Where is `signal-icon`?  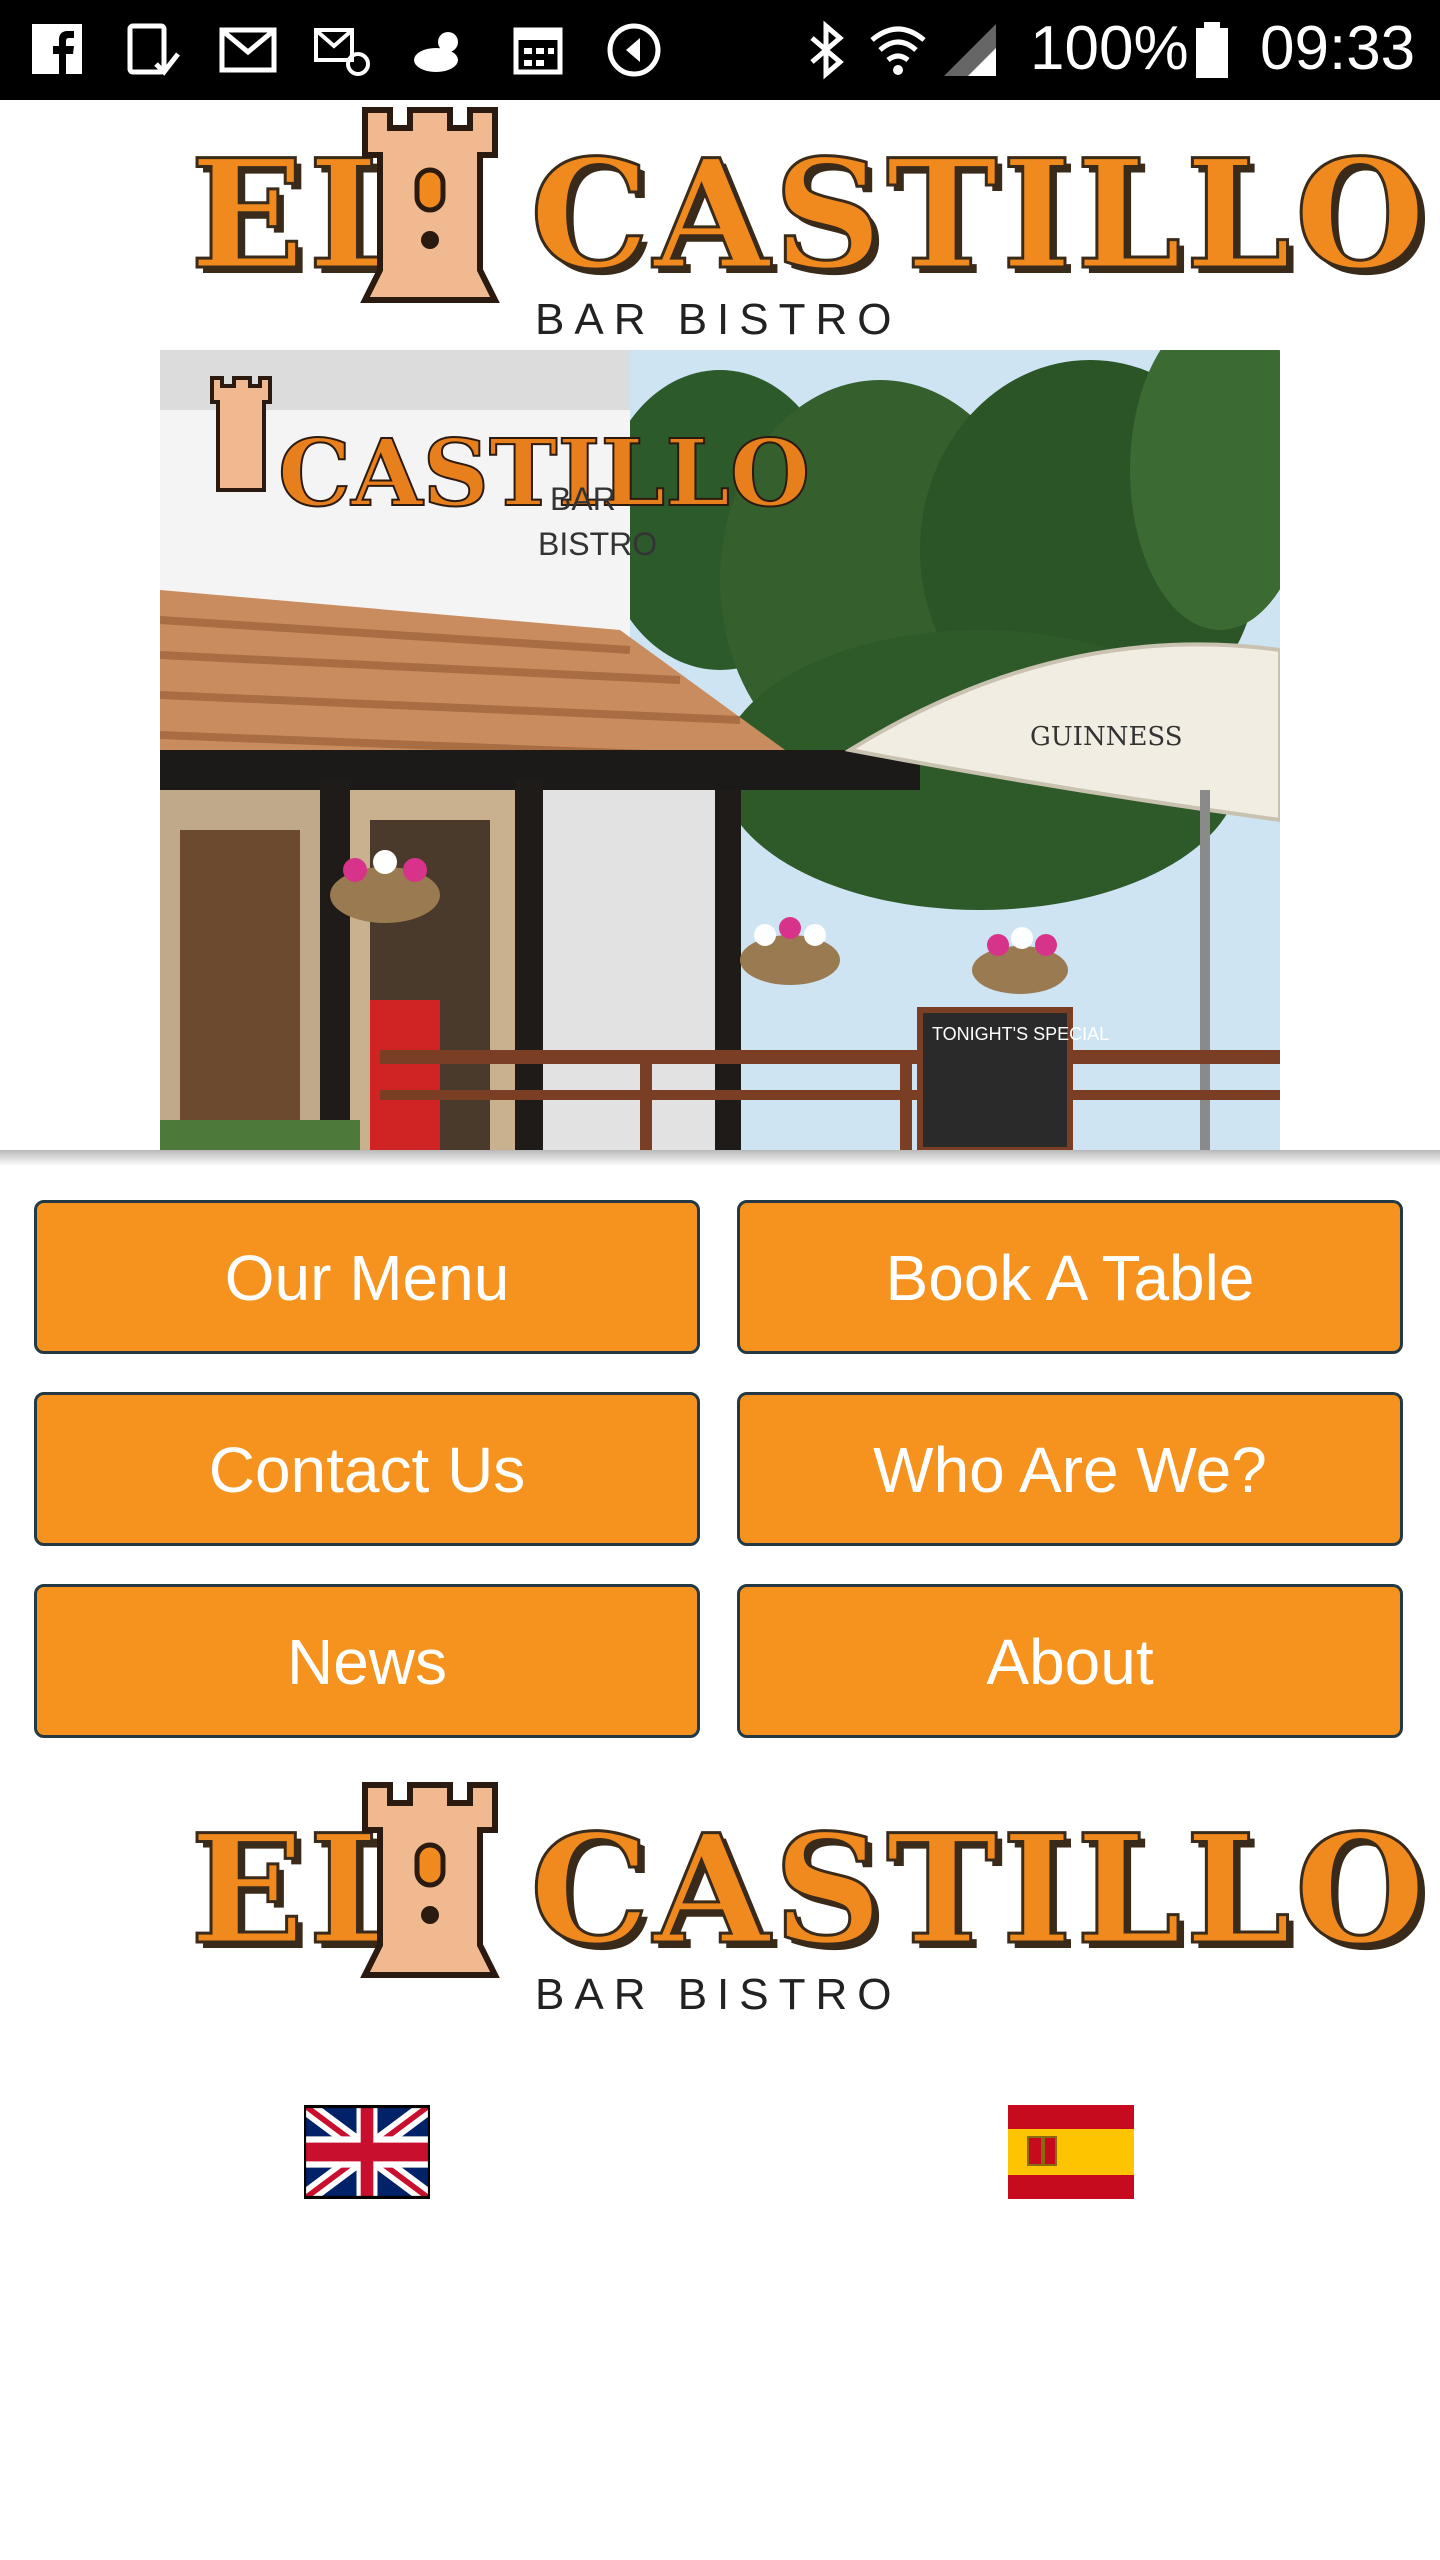
signal-icon is located at coordinates (970, 50).